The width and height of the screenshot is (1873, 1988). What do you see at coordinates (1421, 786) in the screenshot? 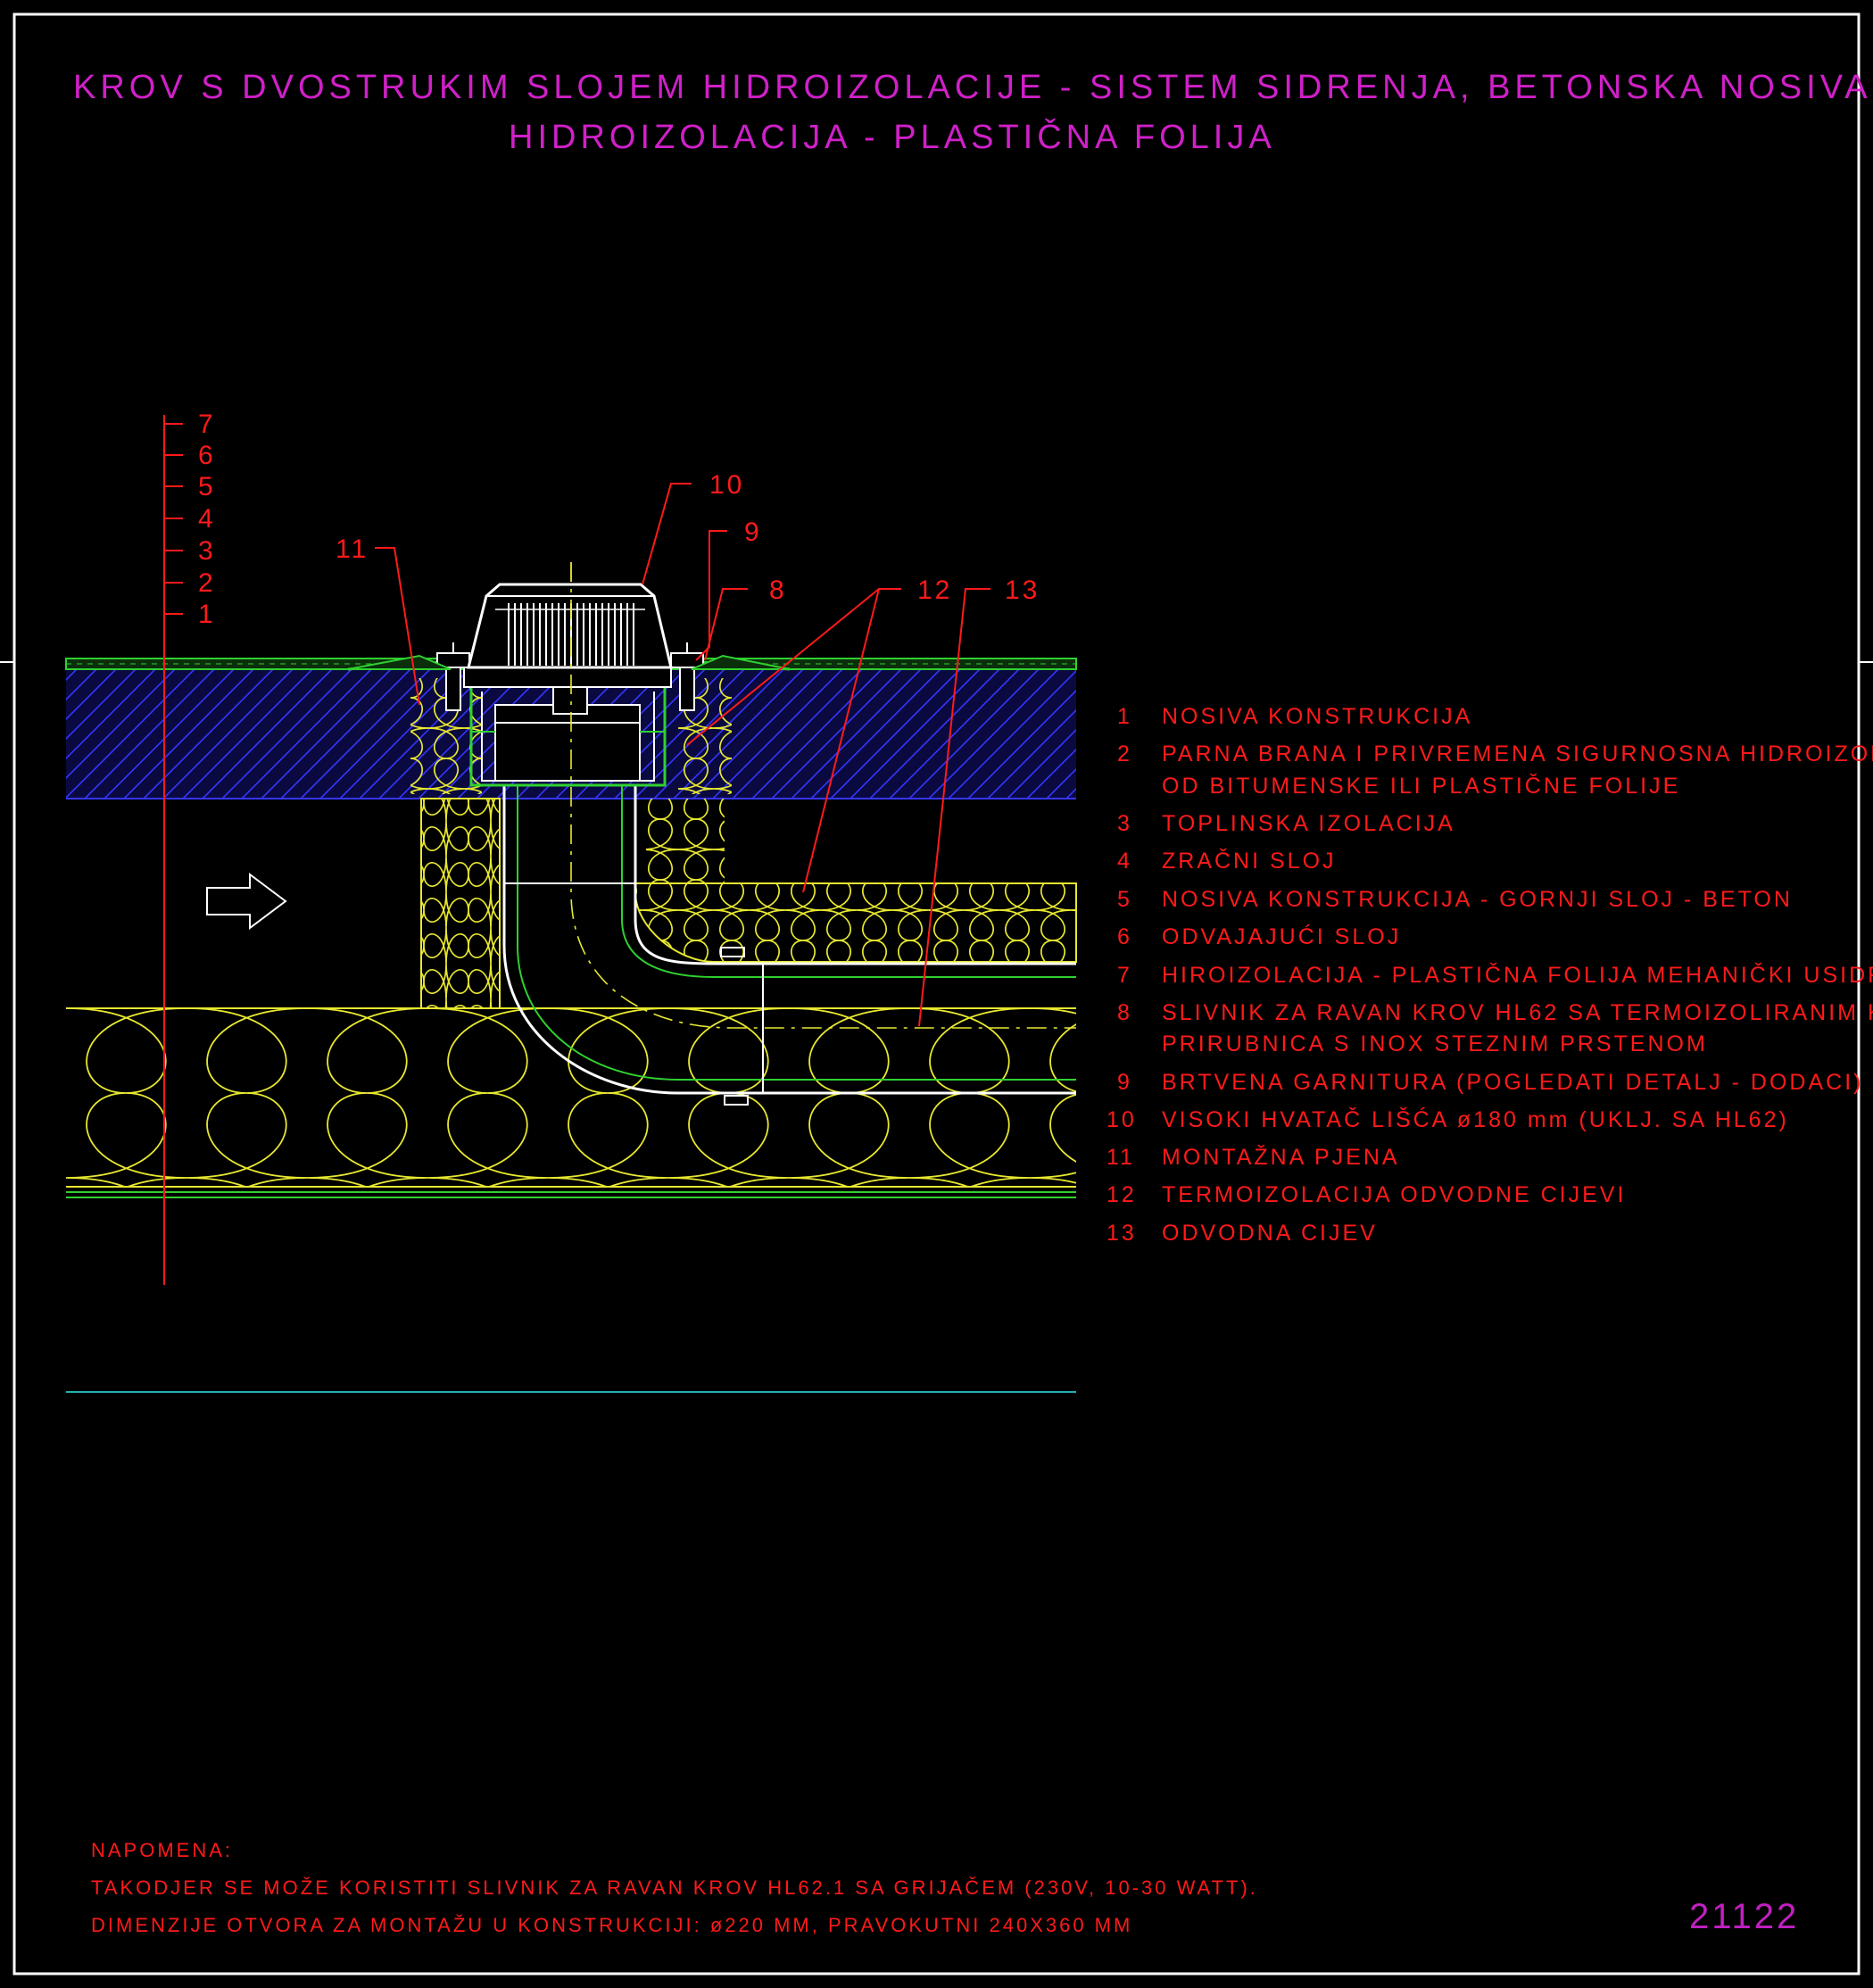
I see `legend-text: OD BITUMENSKE ILI PLASTIČNE FOLIJE` at bounding box center [1421, 786].